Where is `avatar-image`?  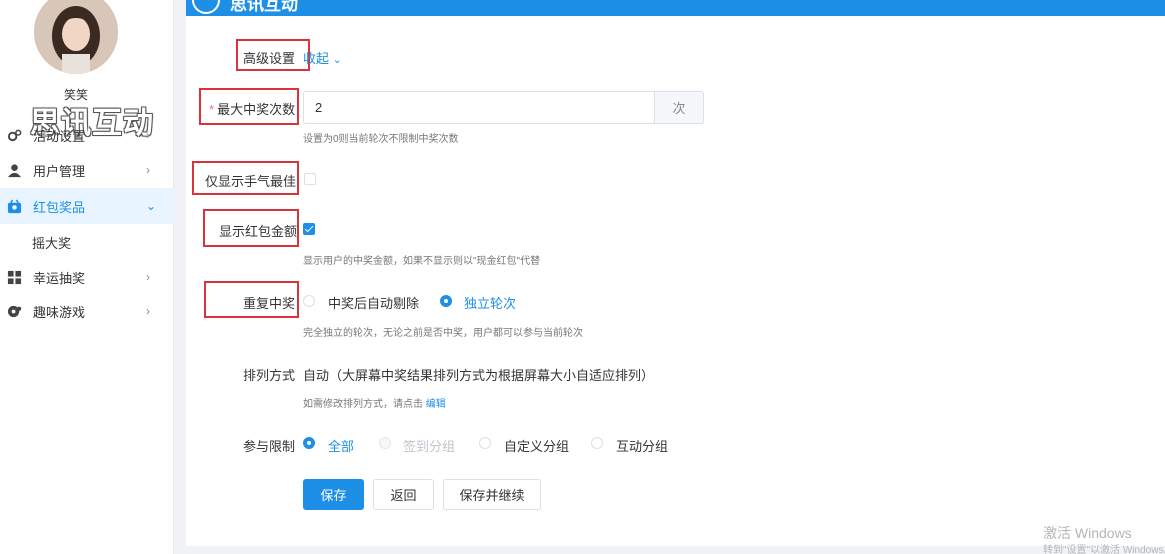
avatar-image is located at coordinates (76, 37).